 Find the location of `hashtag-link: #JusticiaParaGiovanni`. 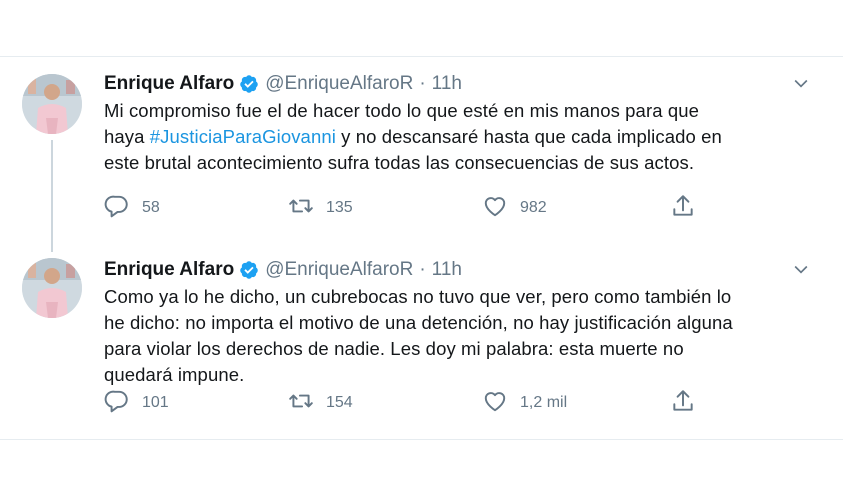

hashtag-link: #JusticiaParaGiovanni is located at coordinates (243, 136).